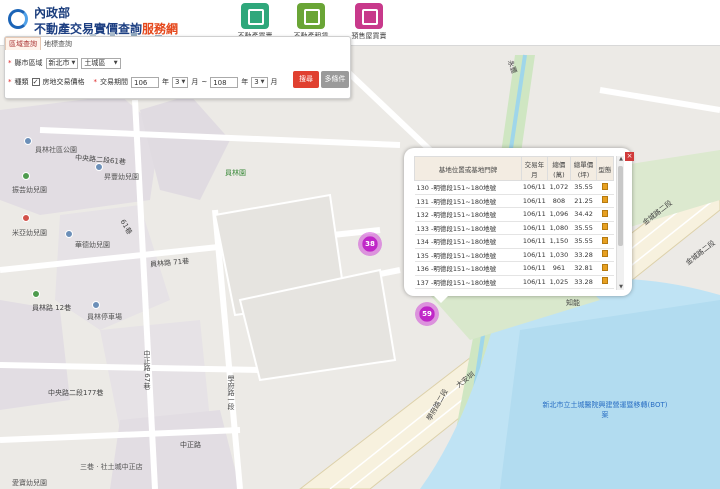  What do you see at coordinates (23, 43) in the screenshot?
I see `tab-area-search: 區域查詢` at bounding box center [23, 43].